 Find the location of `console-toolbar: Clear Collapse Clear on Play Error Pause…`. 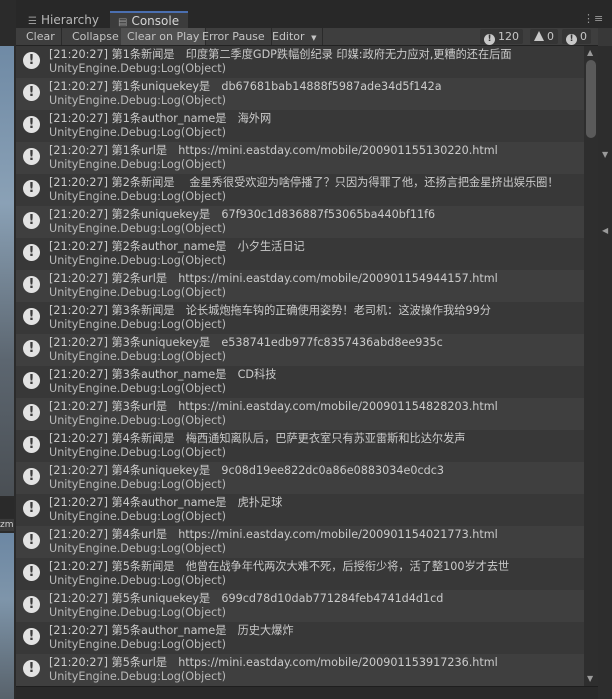

console-toolbar: Clear Collapse Clear on Play Error Pause… is located at coordinates (307, 37).